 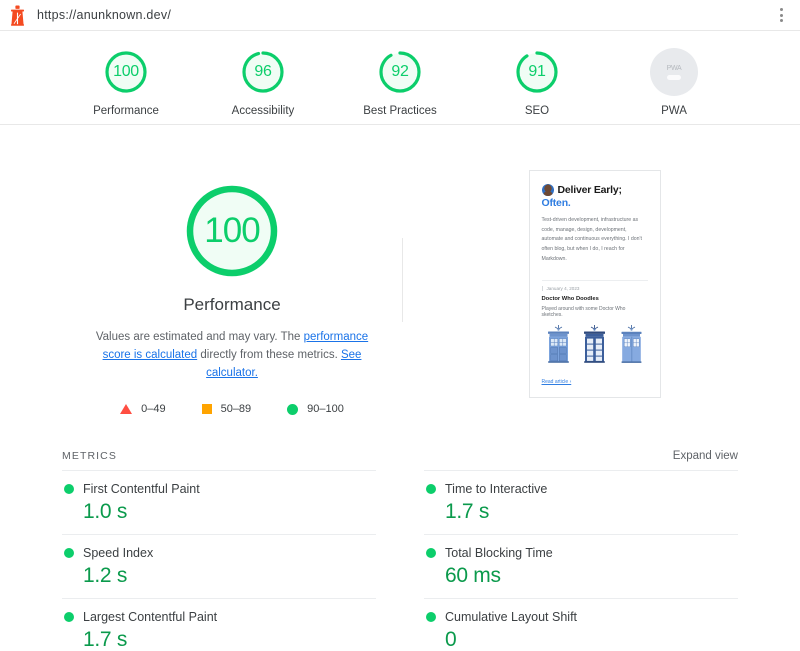 I want to click on avatar, so click(x=547, y=190).